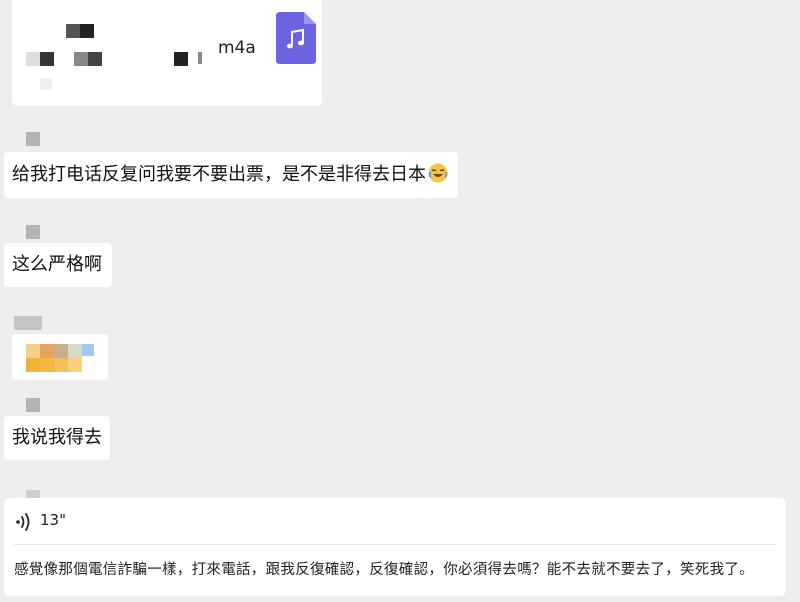 The image size is (800, 602). I want to click on message-text: 我说我得去, so click(57, 437).